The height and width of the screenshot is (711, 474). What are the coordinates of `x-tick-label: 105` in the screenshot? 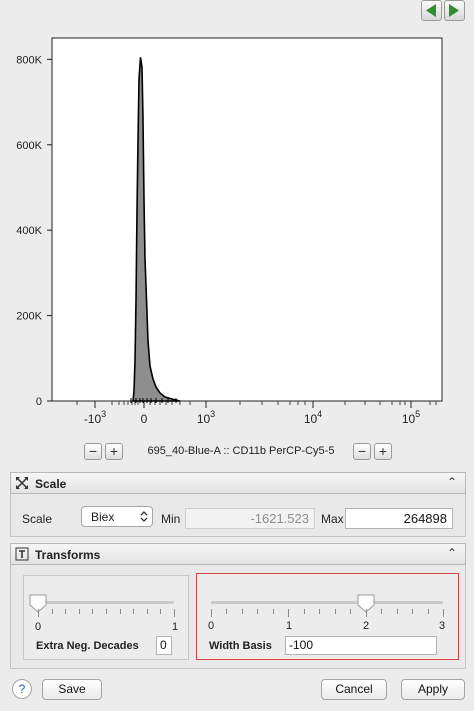 It's located at (411, 417).